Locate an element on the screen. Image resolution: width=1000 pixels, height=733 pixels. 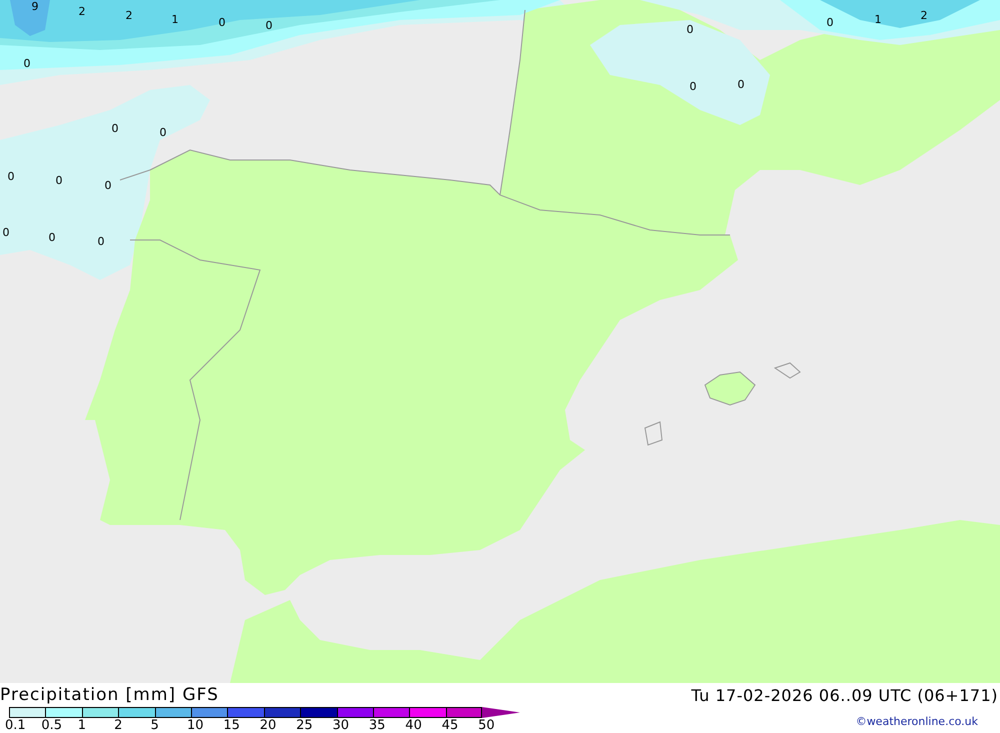
scale-label: 0.1 is located at coordinates (15, 725).